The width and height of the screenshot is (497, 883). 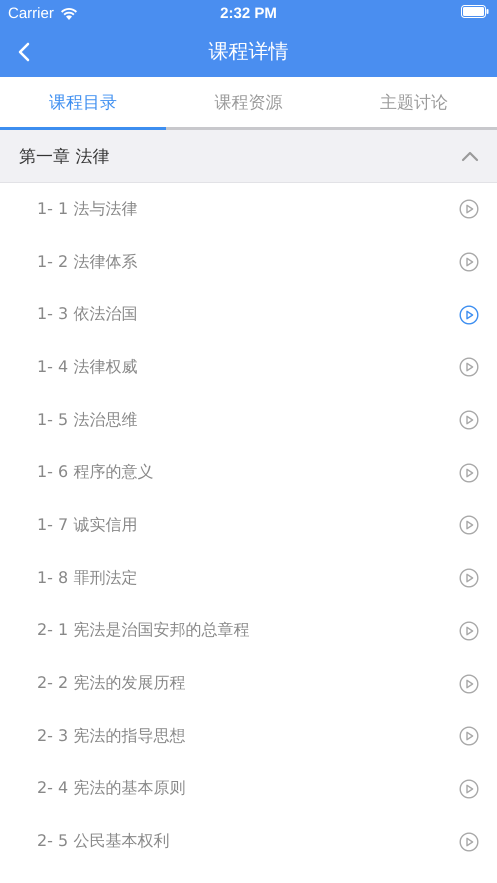 What do you see at coordinates (103, 841) in the screenshot?
I see `lesson-title: 2- 5 公民基本权利` at bounding box center [103, 841].